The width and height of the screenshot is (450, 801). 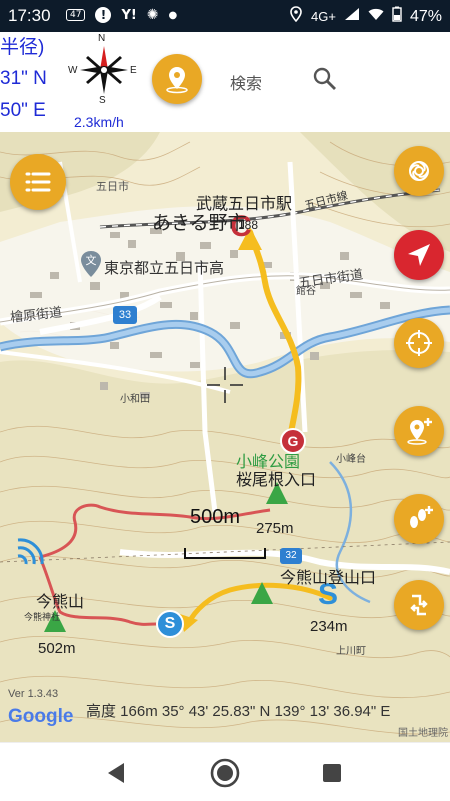 I want to click on compass-west: W, so click(x=73, y=70).